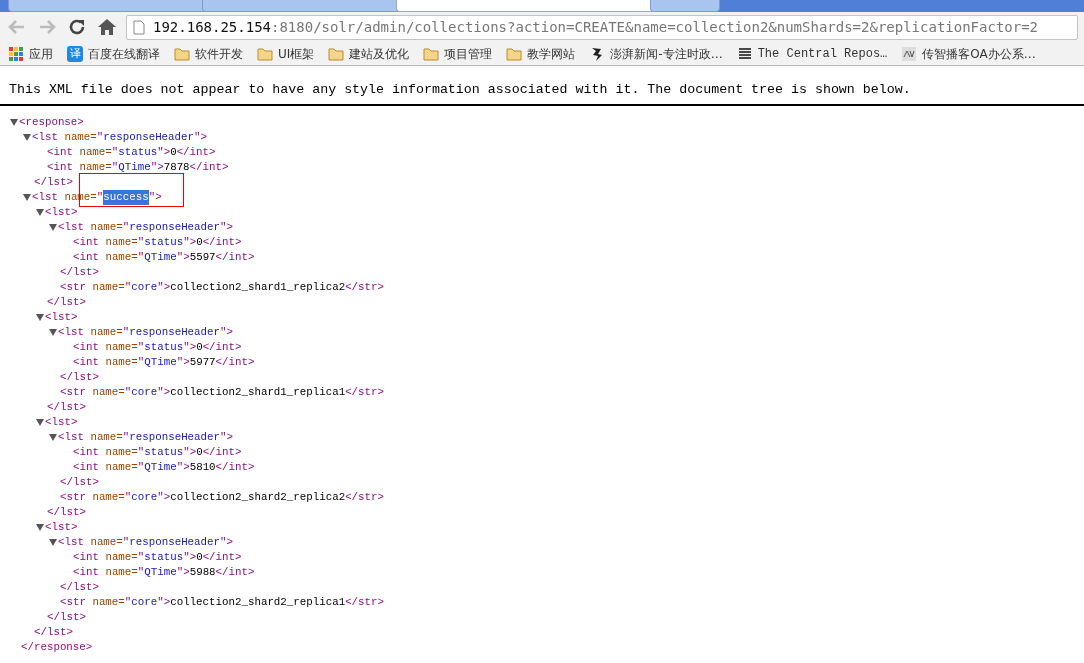  Describe the element at coordinates (602, 27) in the screenshot. I see `address-bar: 192.168.25.154:8180/solr/admin/collections?action=CREATE&name=collection2&numShards=2&replicationFactor=2` at that location.